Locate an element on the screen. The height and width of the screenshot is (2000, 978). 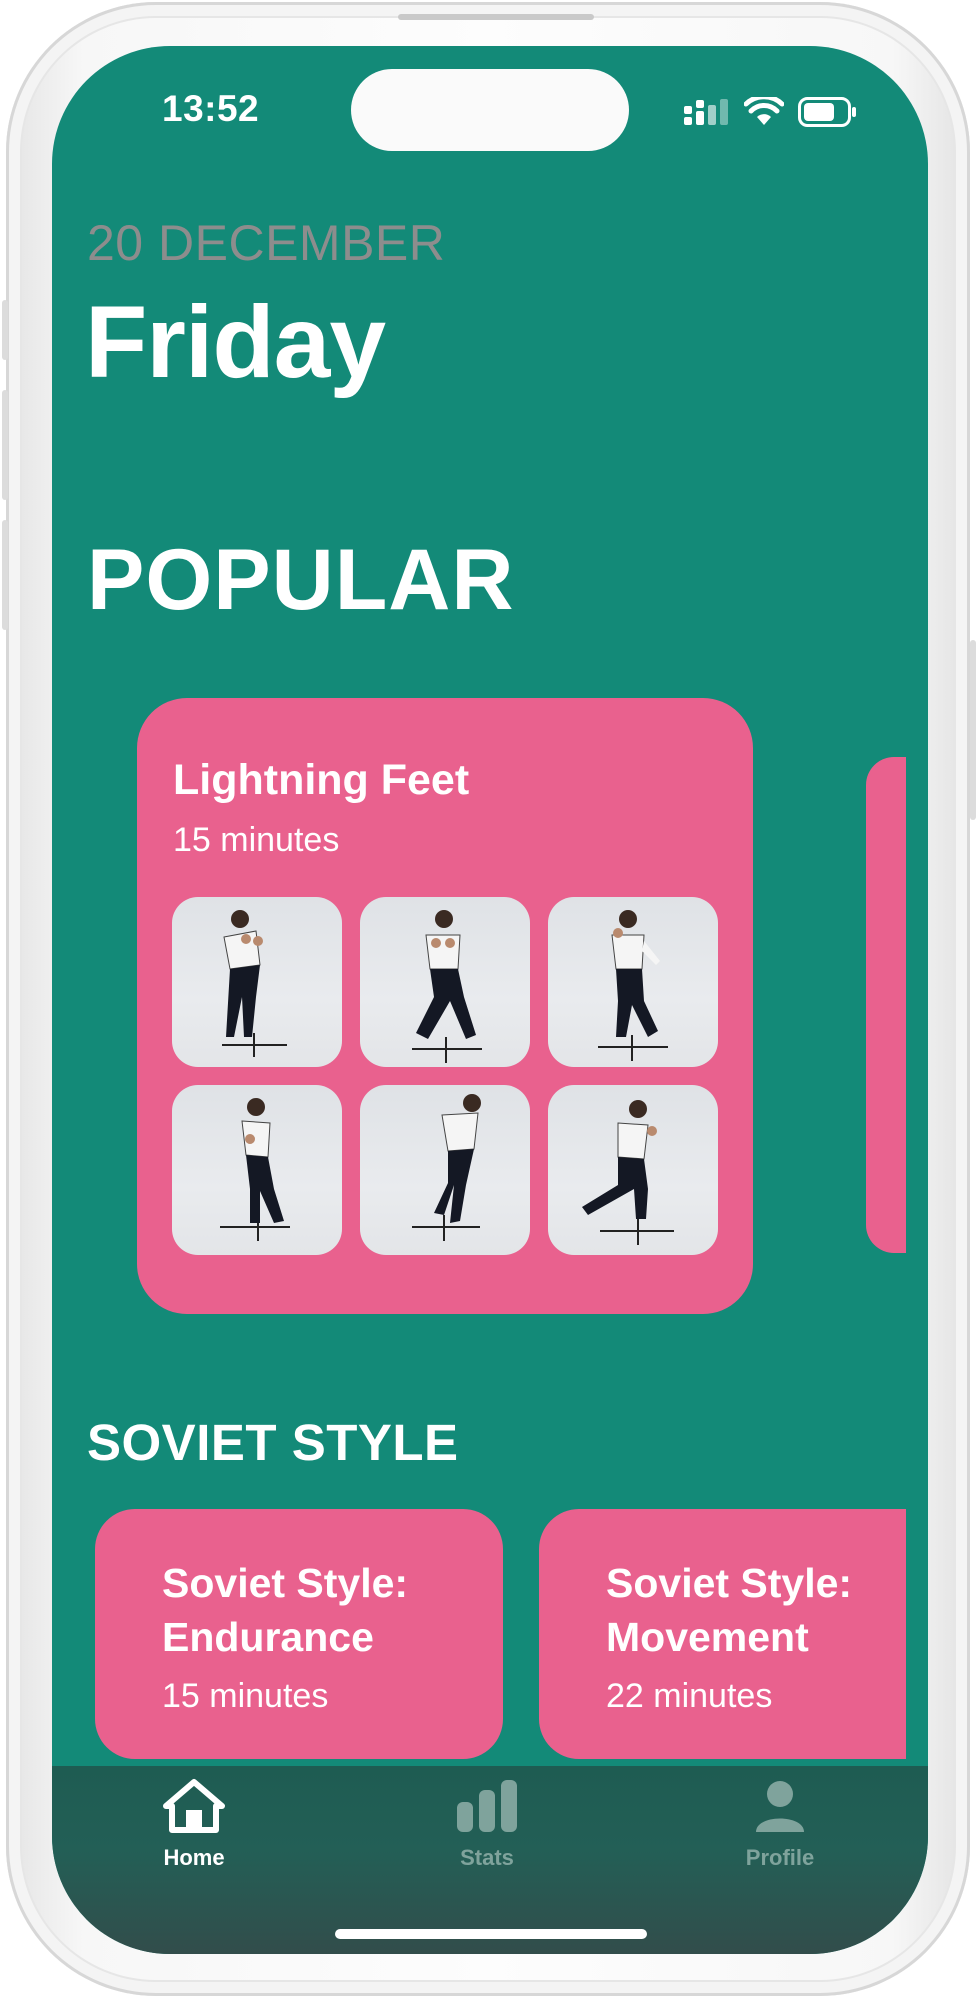
battery-icon is located at coordinates (827, 112).